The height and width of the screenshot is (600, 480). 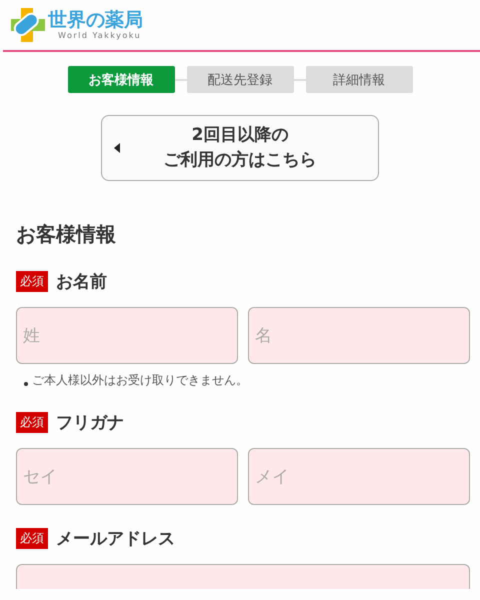 What do you see at coordinates (100, 35) in the screenshot?
I see `logo-subtitle: World Yakkyoku` at bounding box center [100, 35].